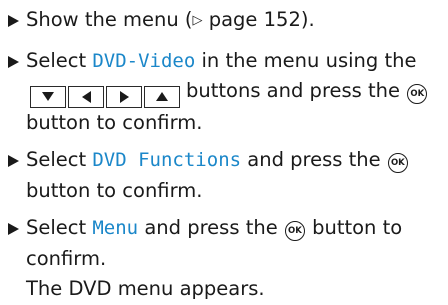 This screenshot has height=305, width=448. I want to click on page-reference-text: page 152)., so click(258, 19).